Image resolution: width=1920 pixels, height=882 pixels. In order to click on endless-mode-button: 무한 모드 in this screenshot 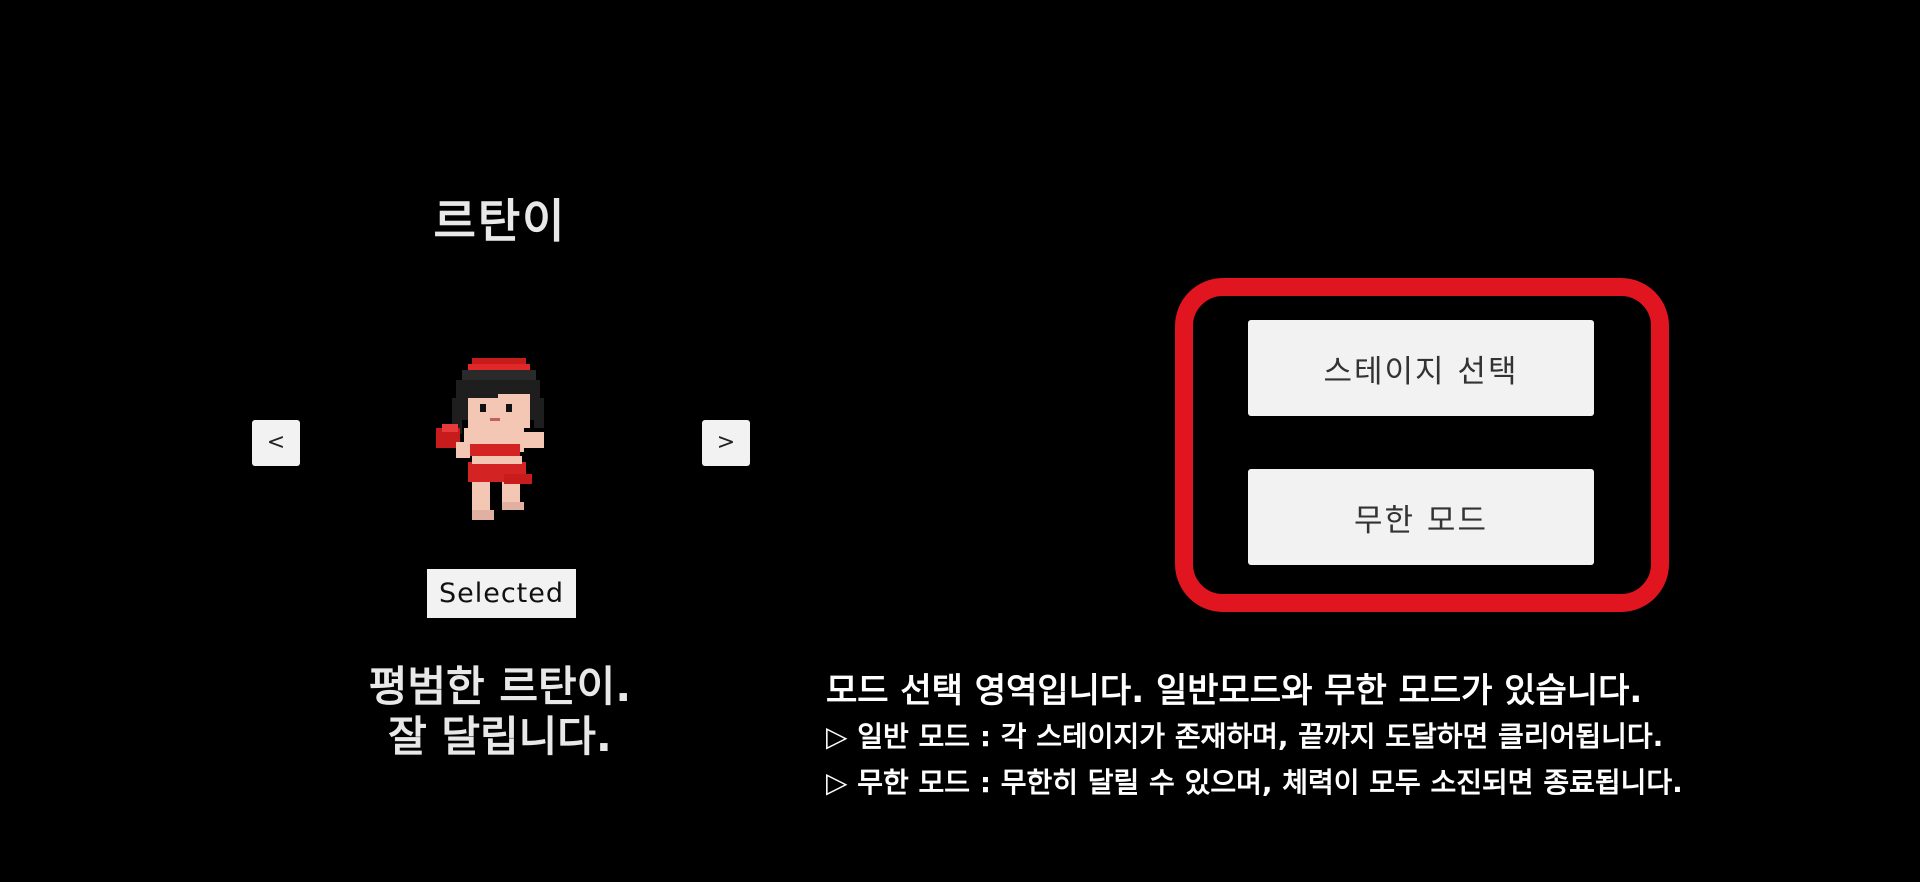, I will do `click(1421, 517)`.